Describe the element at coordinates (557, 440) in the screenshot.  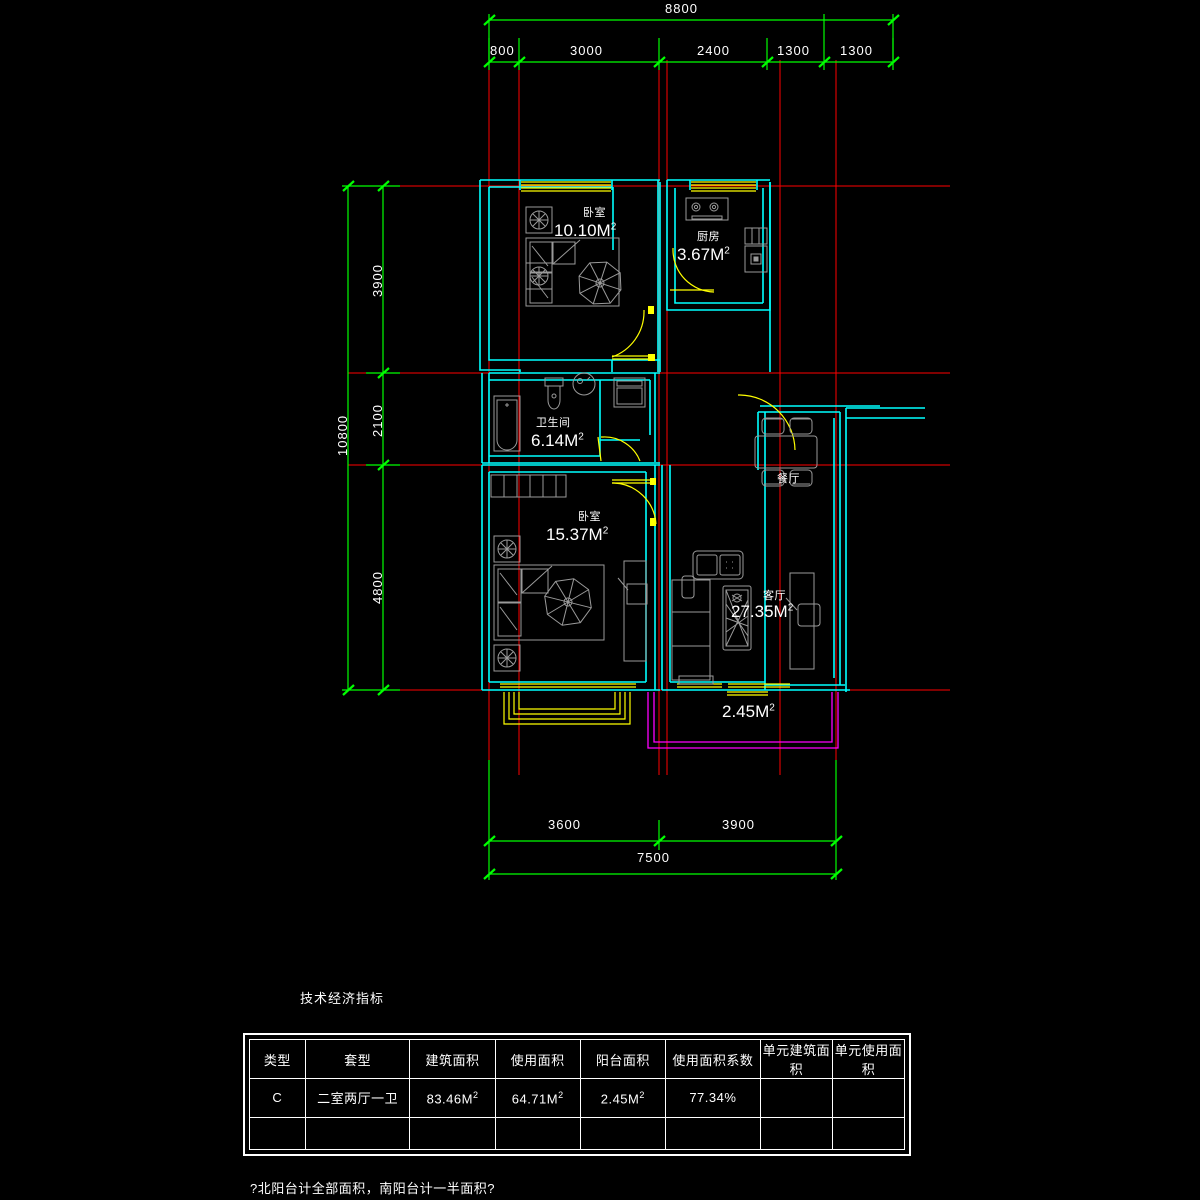
I see `room-area-bathroom: 6.14M2` at that location.